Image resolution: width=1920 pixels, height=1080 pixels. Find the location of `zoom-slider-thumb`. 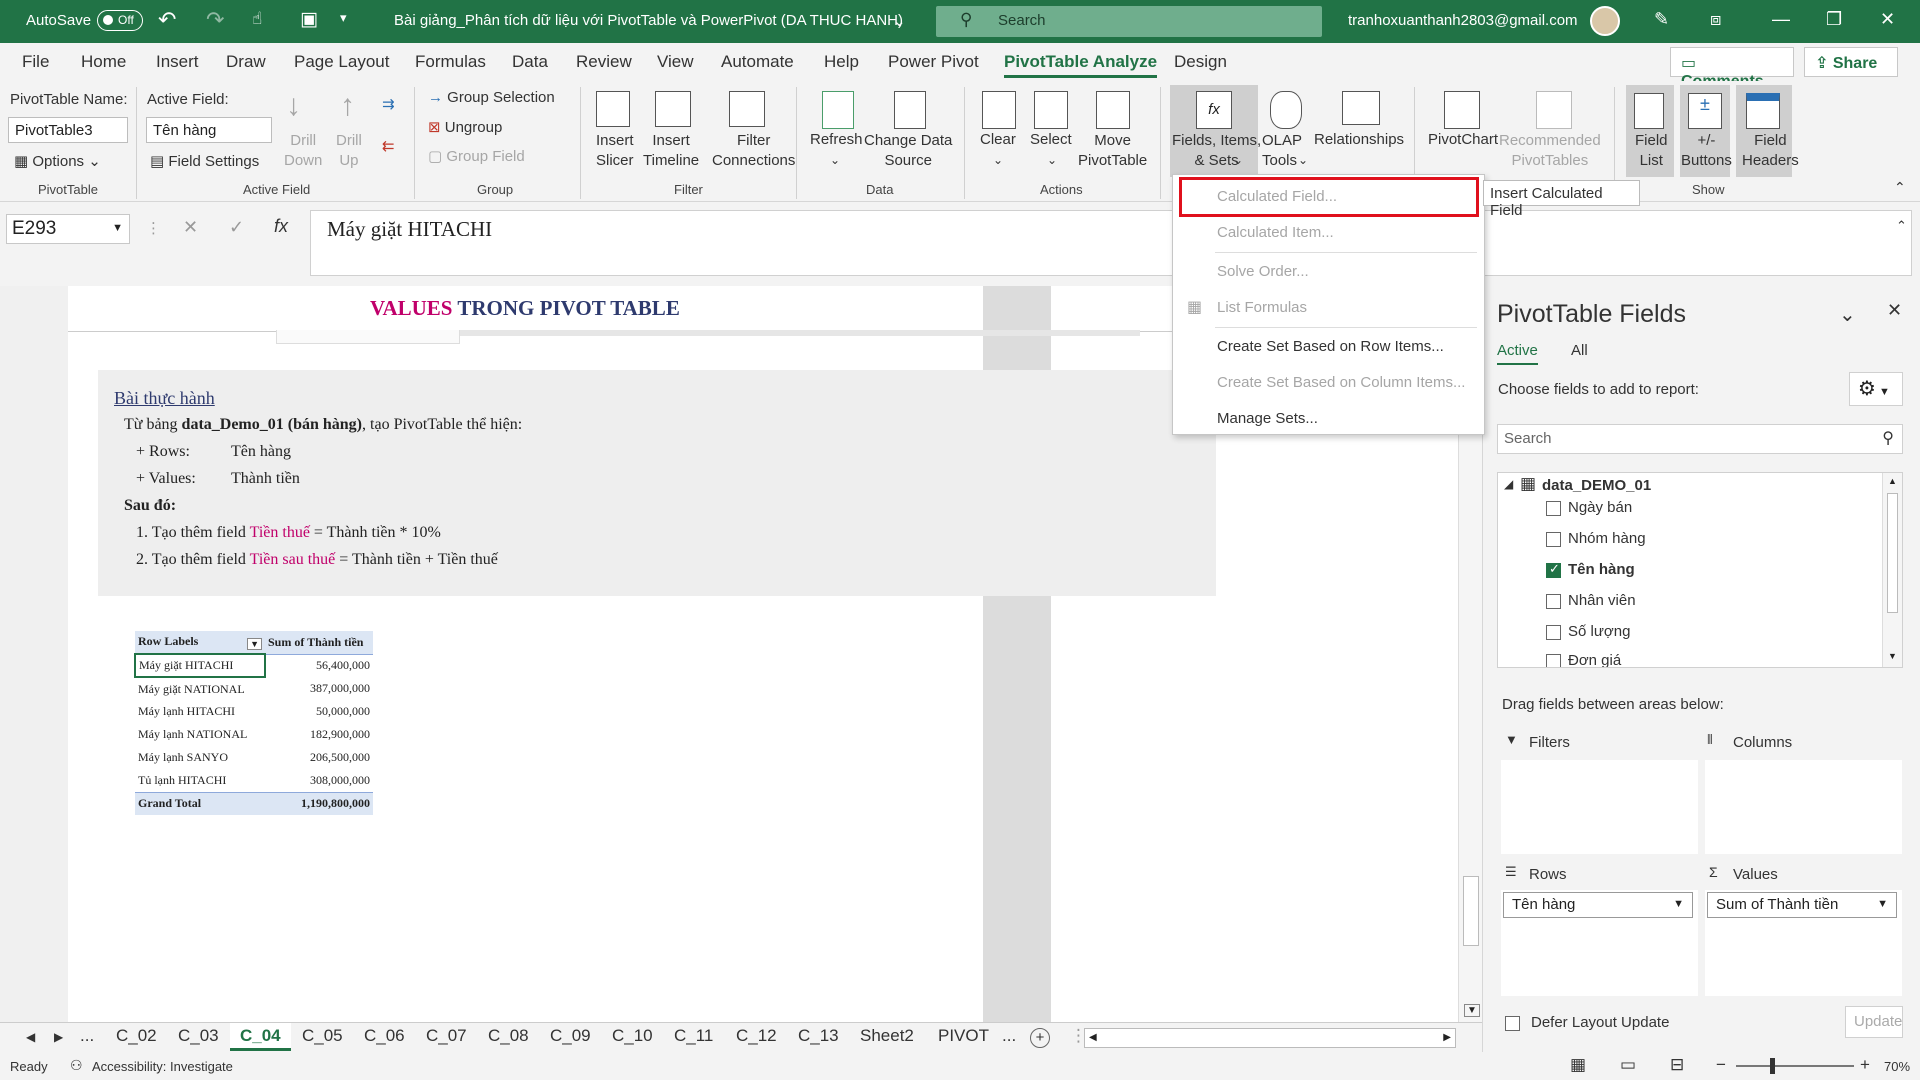

zoom-slider-thumb is located at coordinates (1772, 1066).